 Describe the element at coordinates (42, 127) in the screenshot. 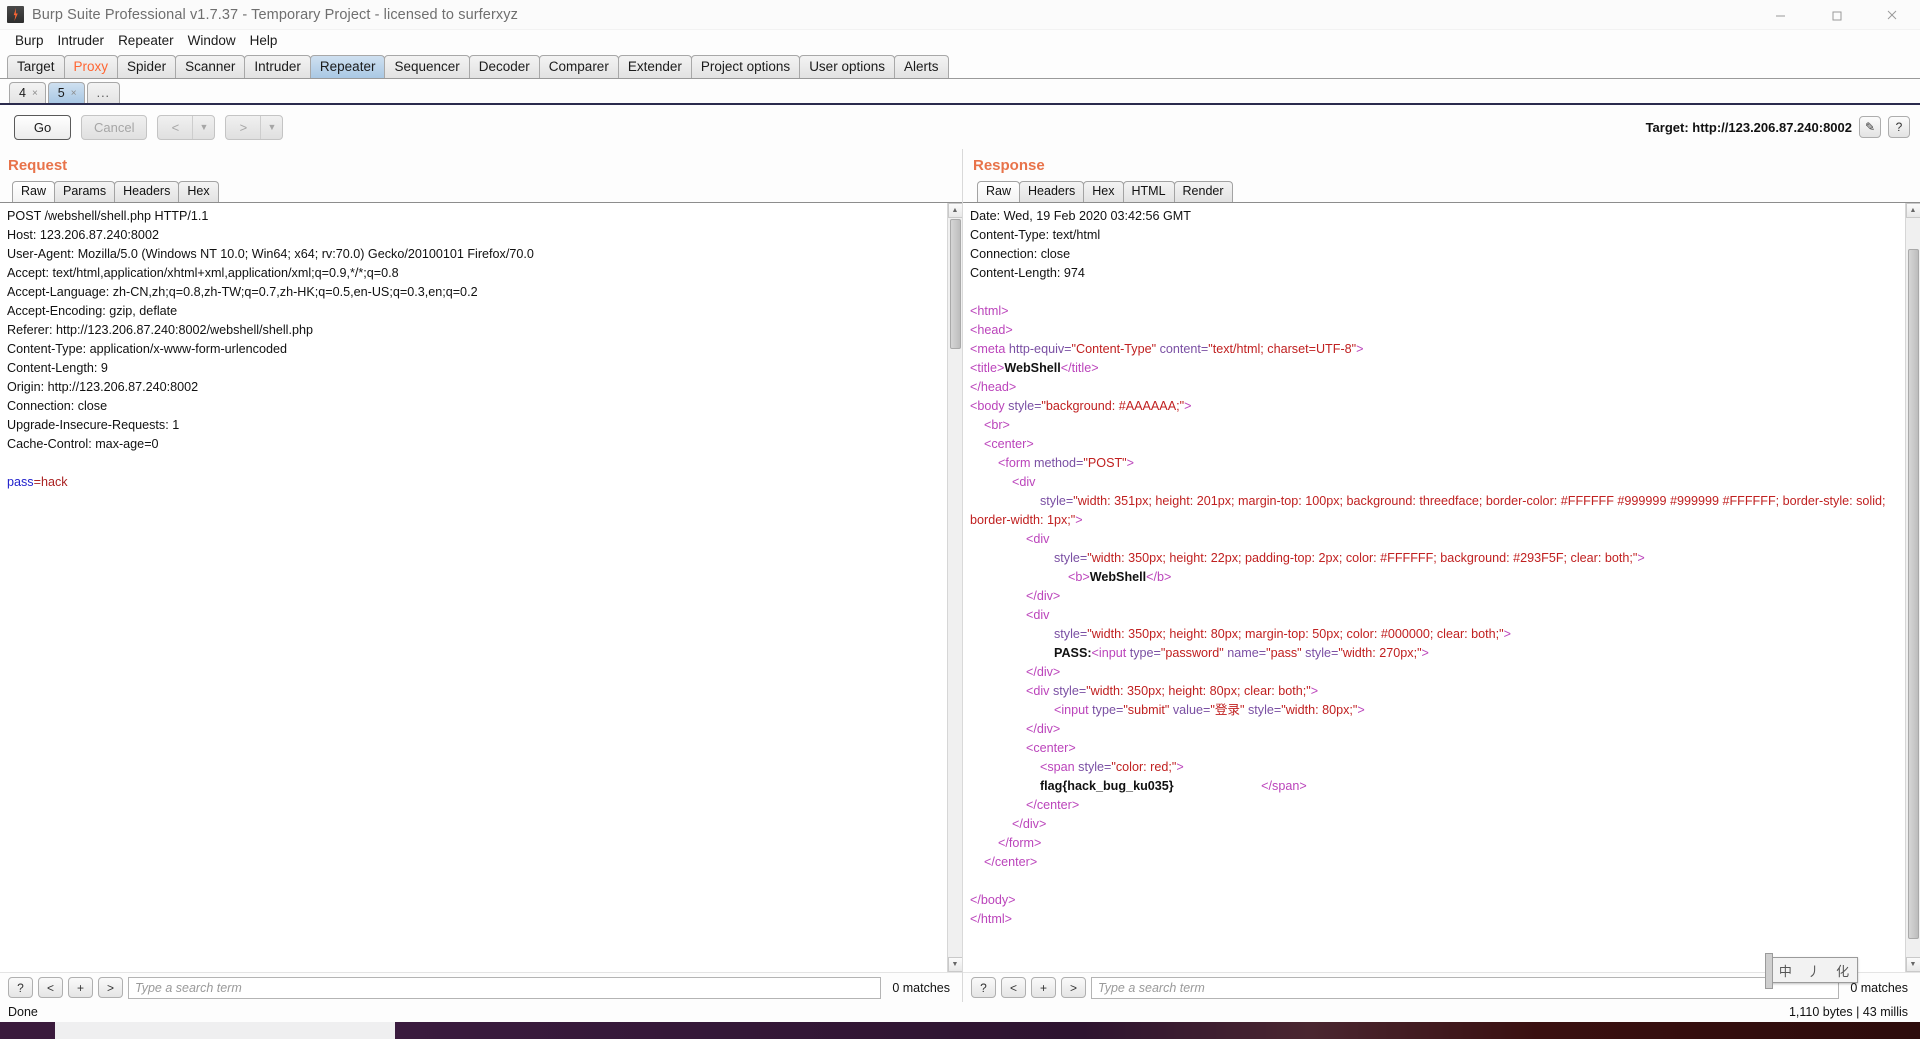

I see `go-button: Go` at that location.